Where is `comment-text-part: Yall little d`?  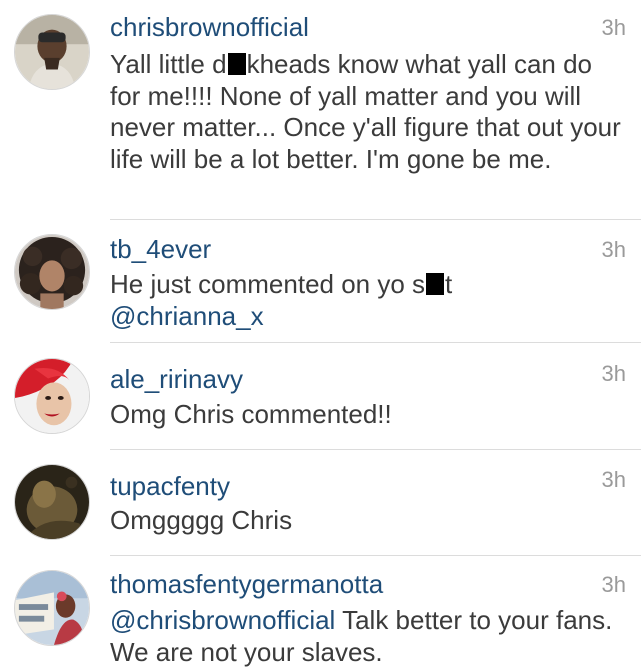
comment-text-part: Yall little d is located at coordinates (168, 64).